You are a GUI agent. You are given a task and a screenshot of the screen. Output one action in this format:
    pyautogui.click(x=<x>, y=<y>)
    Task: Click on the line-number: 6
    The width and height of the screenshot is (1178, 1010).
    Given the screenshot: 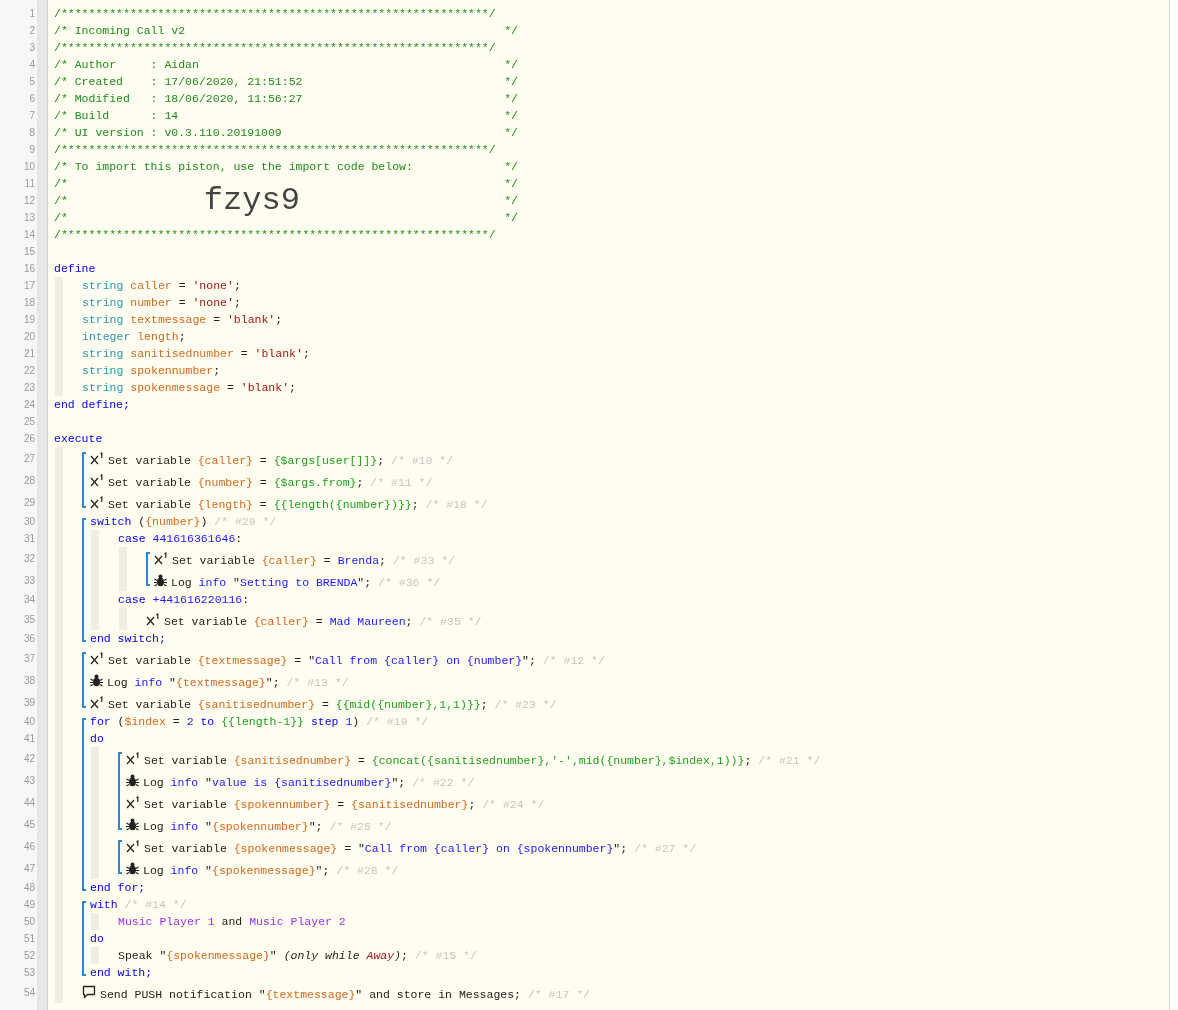 What is the action you would take?
    pyautogui.click(x=32, y=99)
    